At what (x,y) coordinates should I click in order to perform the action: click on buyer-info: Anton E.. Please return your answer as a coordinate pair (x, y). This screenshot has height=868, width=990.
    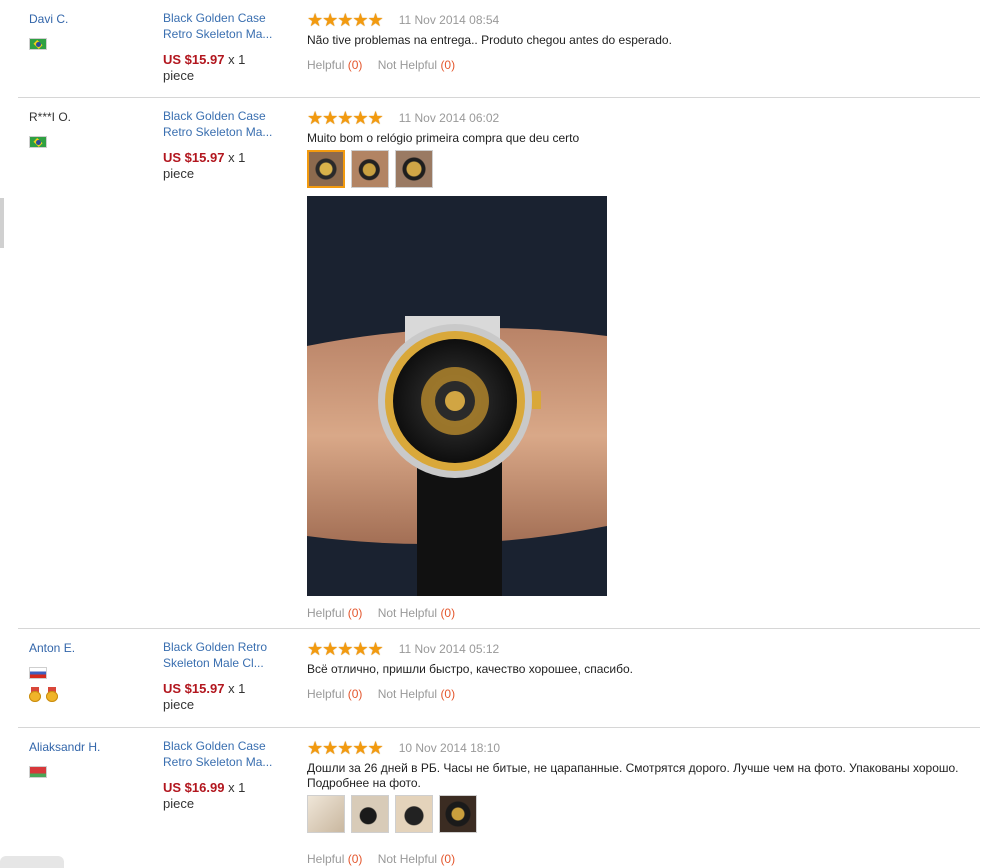
    Looking at the image, I should click on (89, 672).